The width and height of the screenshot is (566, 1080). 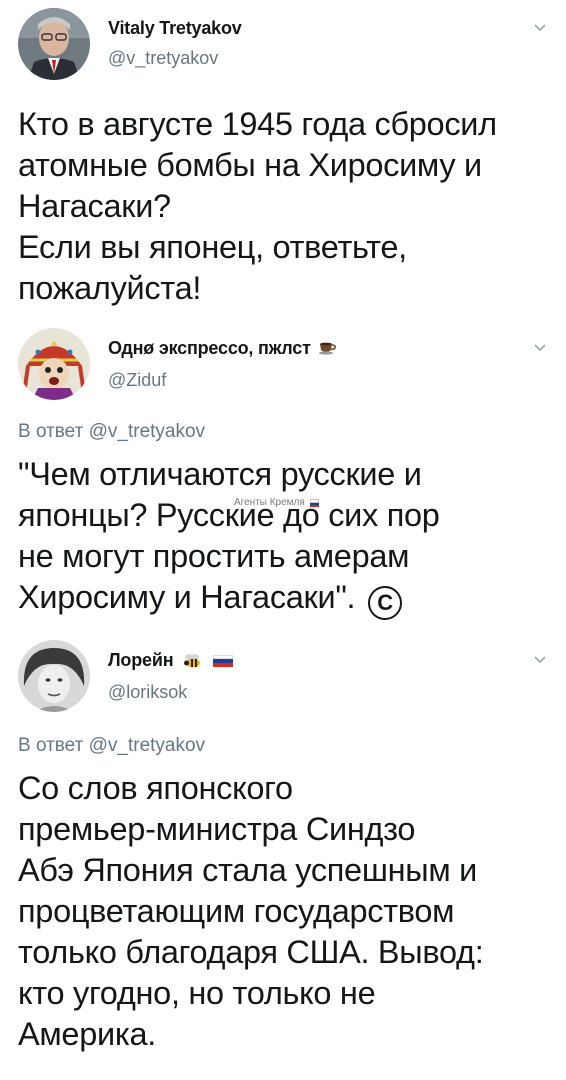 What do you see at coordinates (147, 745) in the screenshot?
I see `reply-handle-link: @v_tretyakov` at bounding box center [147, 745].